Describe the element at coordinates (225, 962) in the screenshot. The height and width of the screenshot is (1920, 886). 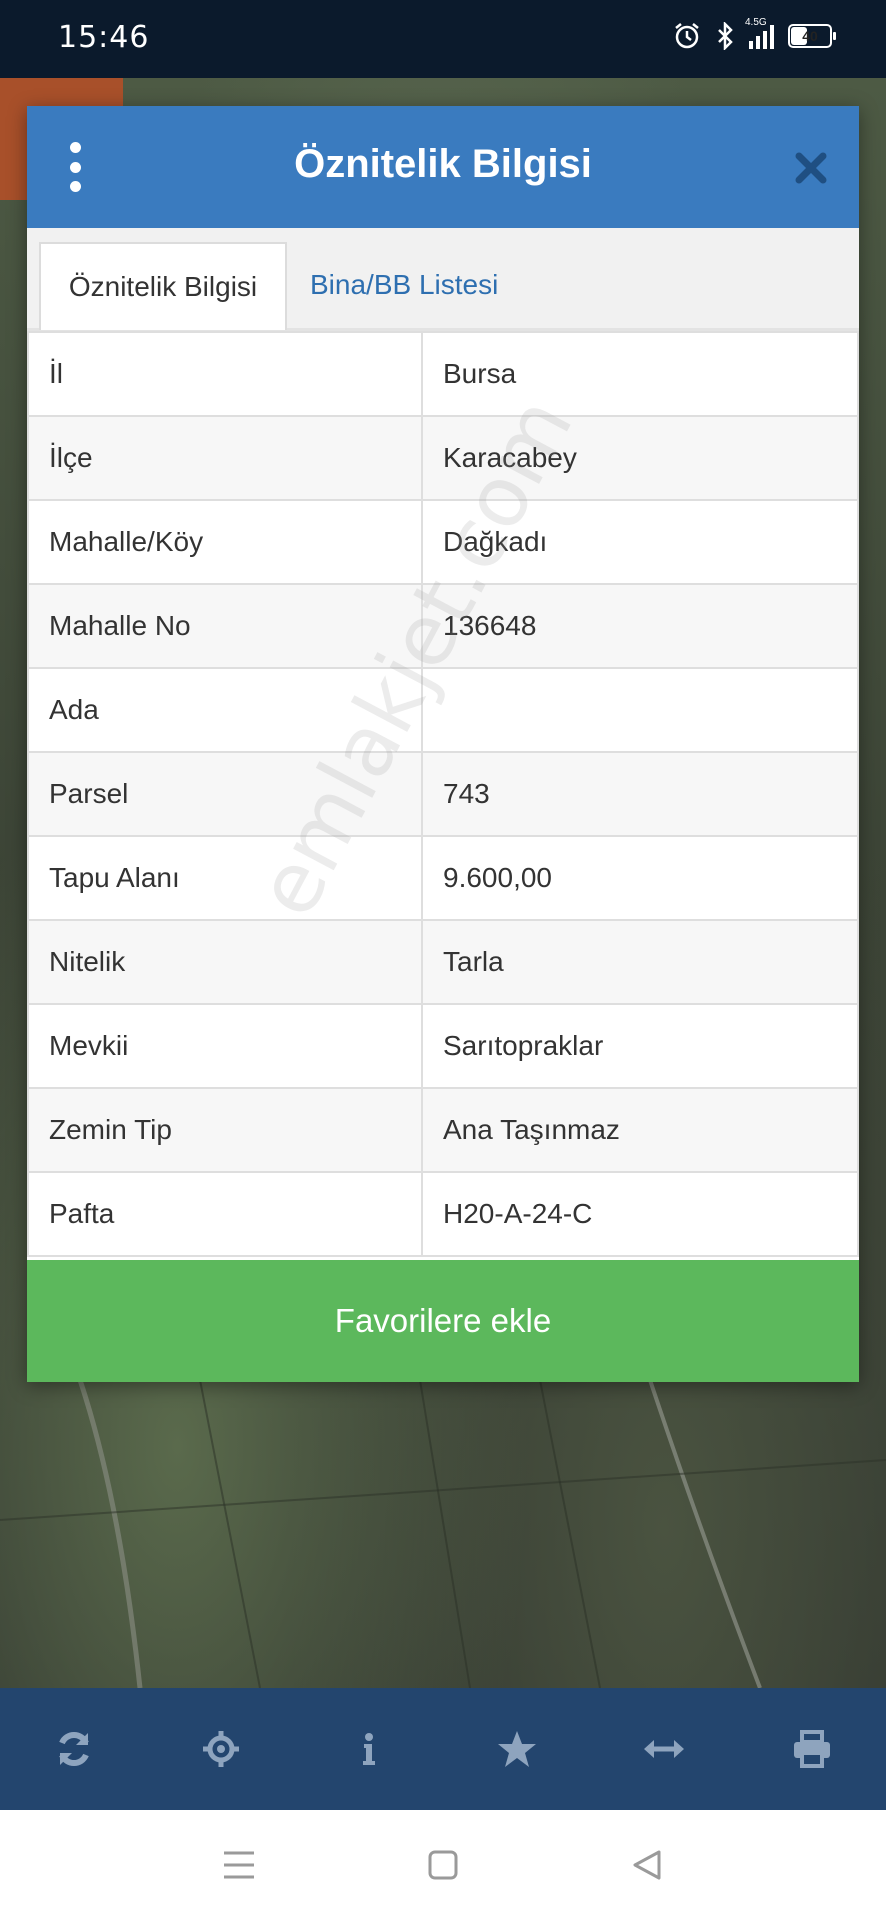
I see `attr-key: Nitelik` at that location.